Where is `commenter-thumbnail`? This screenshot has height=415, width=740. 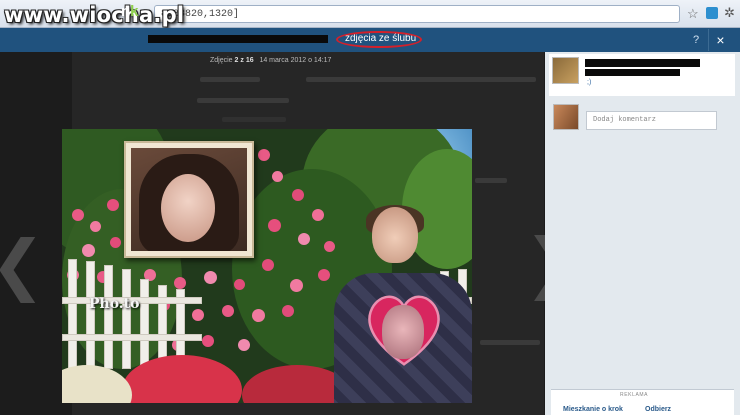
commenter-thumbnail is located at coordinates (565, 70).